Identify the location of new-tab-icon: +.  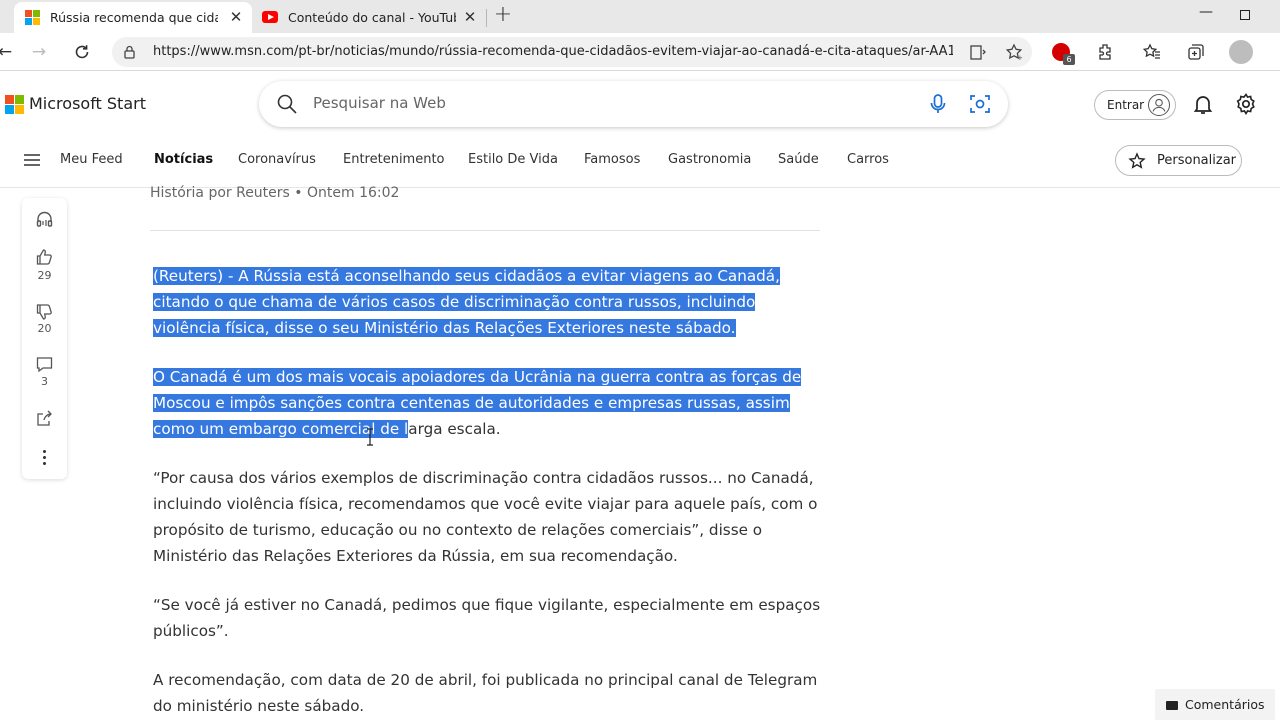
(503, 15).